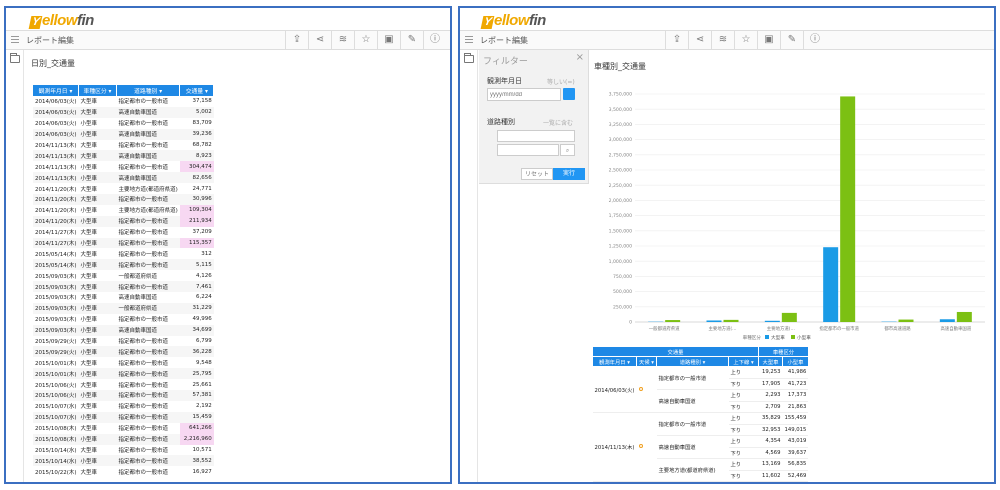 Image resolution: width=1000 pixels, height=490 pixels. Describe the element at coordinates (569, 94) in the screenshot. I see `calendar-icon` at that location.